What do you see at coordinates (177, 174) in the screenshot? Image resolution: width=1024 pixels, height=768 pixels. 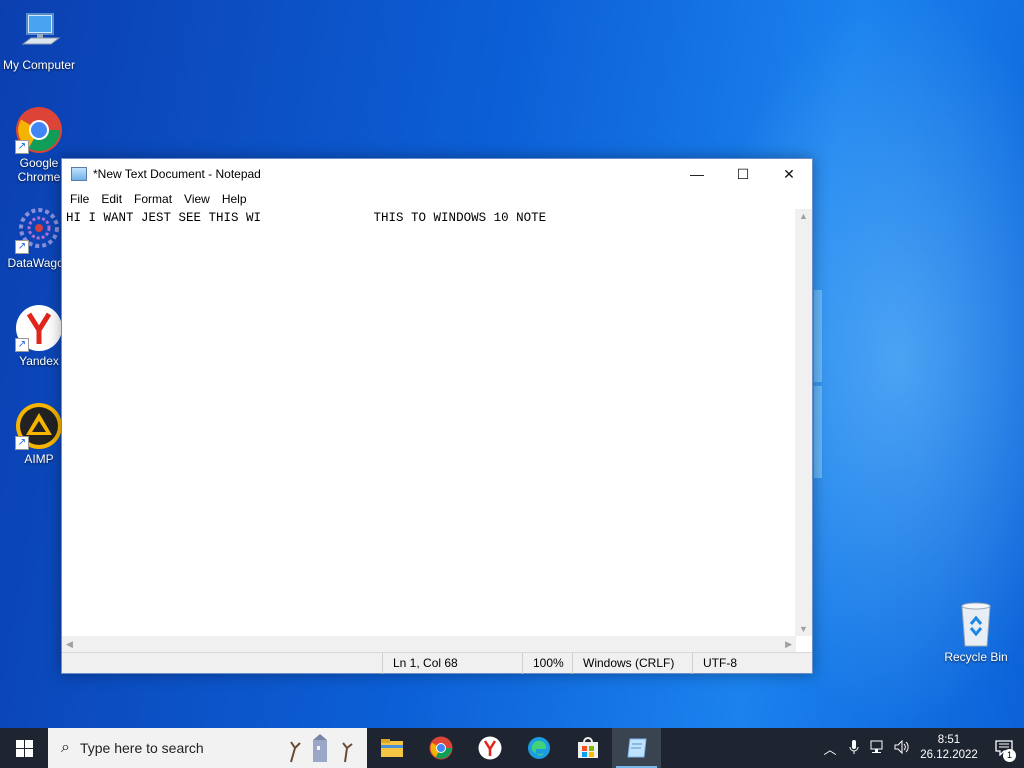 I see `window-title: *New Text Document - Notepad` at bounding box center [177, 174].